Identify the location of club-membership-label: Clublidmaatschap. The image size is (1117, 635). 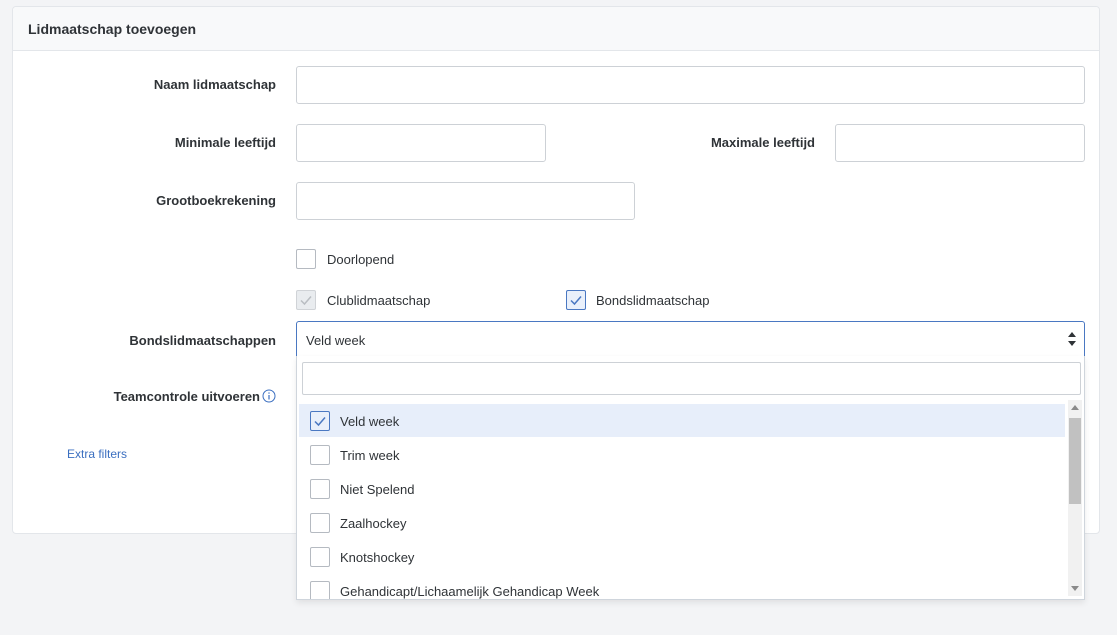
(379, 300).